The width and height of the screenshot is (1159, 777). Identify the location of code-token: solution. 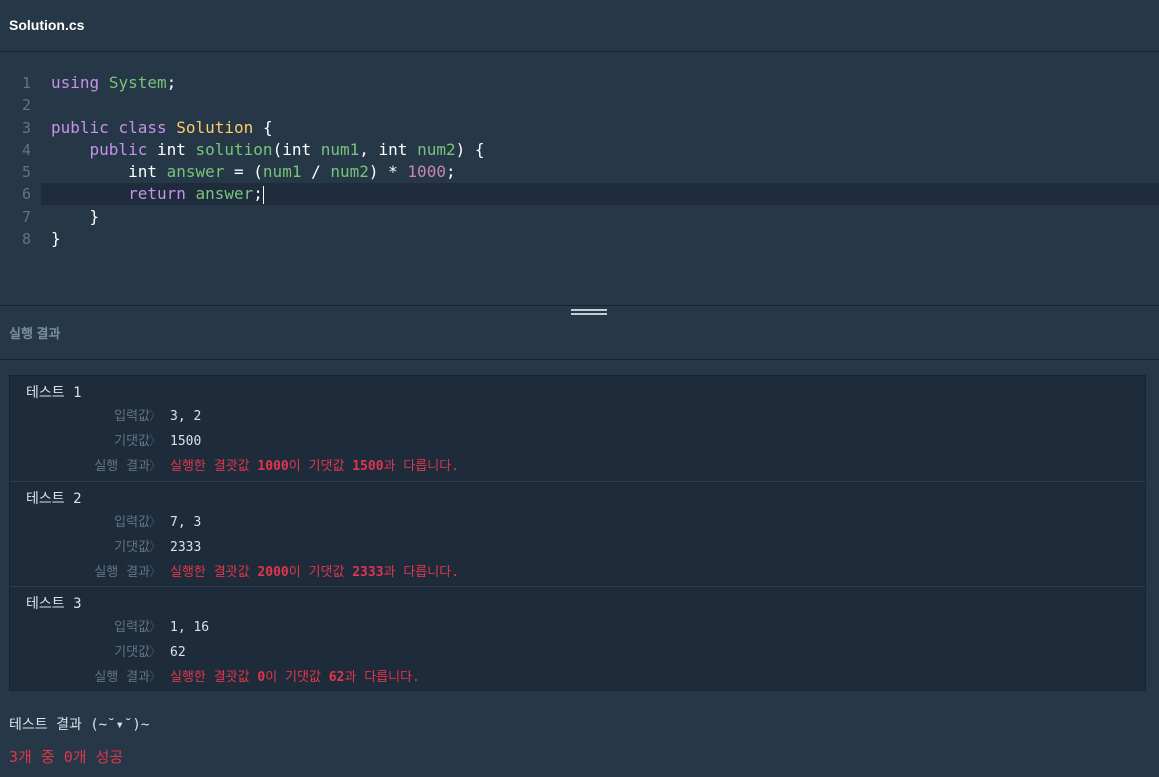
(234, 149).